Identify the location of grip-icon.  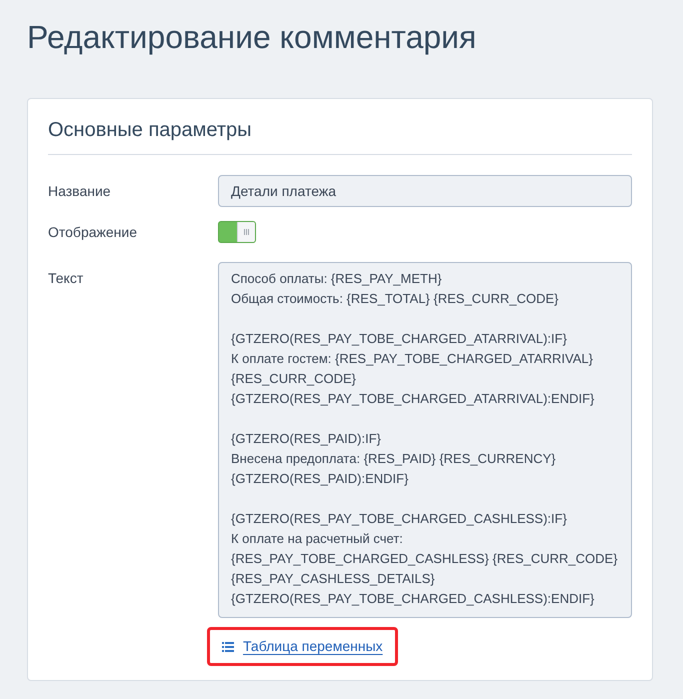
(246, 232).